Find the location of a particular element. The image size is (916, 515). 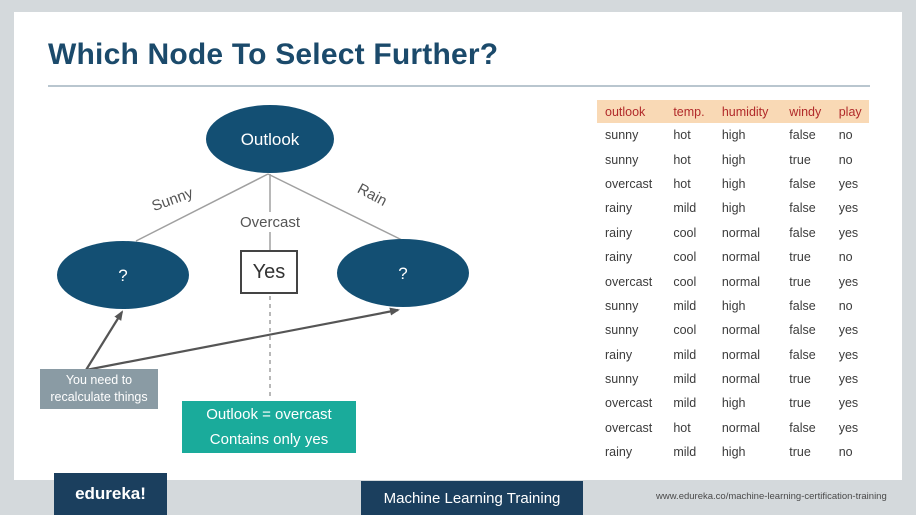

column-header-outlook: outlook is located at coordinates (631, 111).